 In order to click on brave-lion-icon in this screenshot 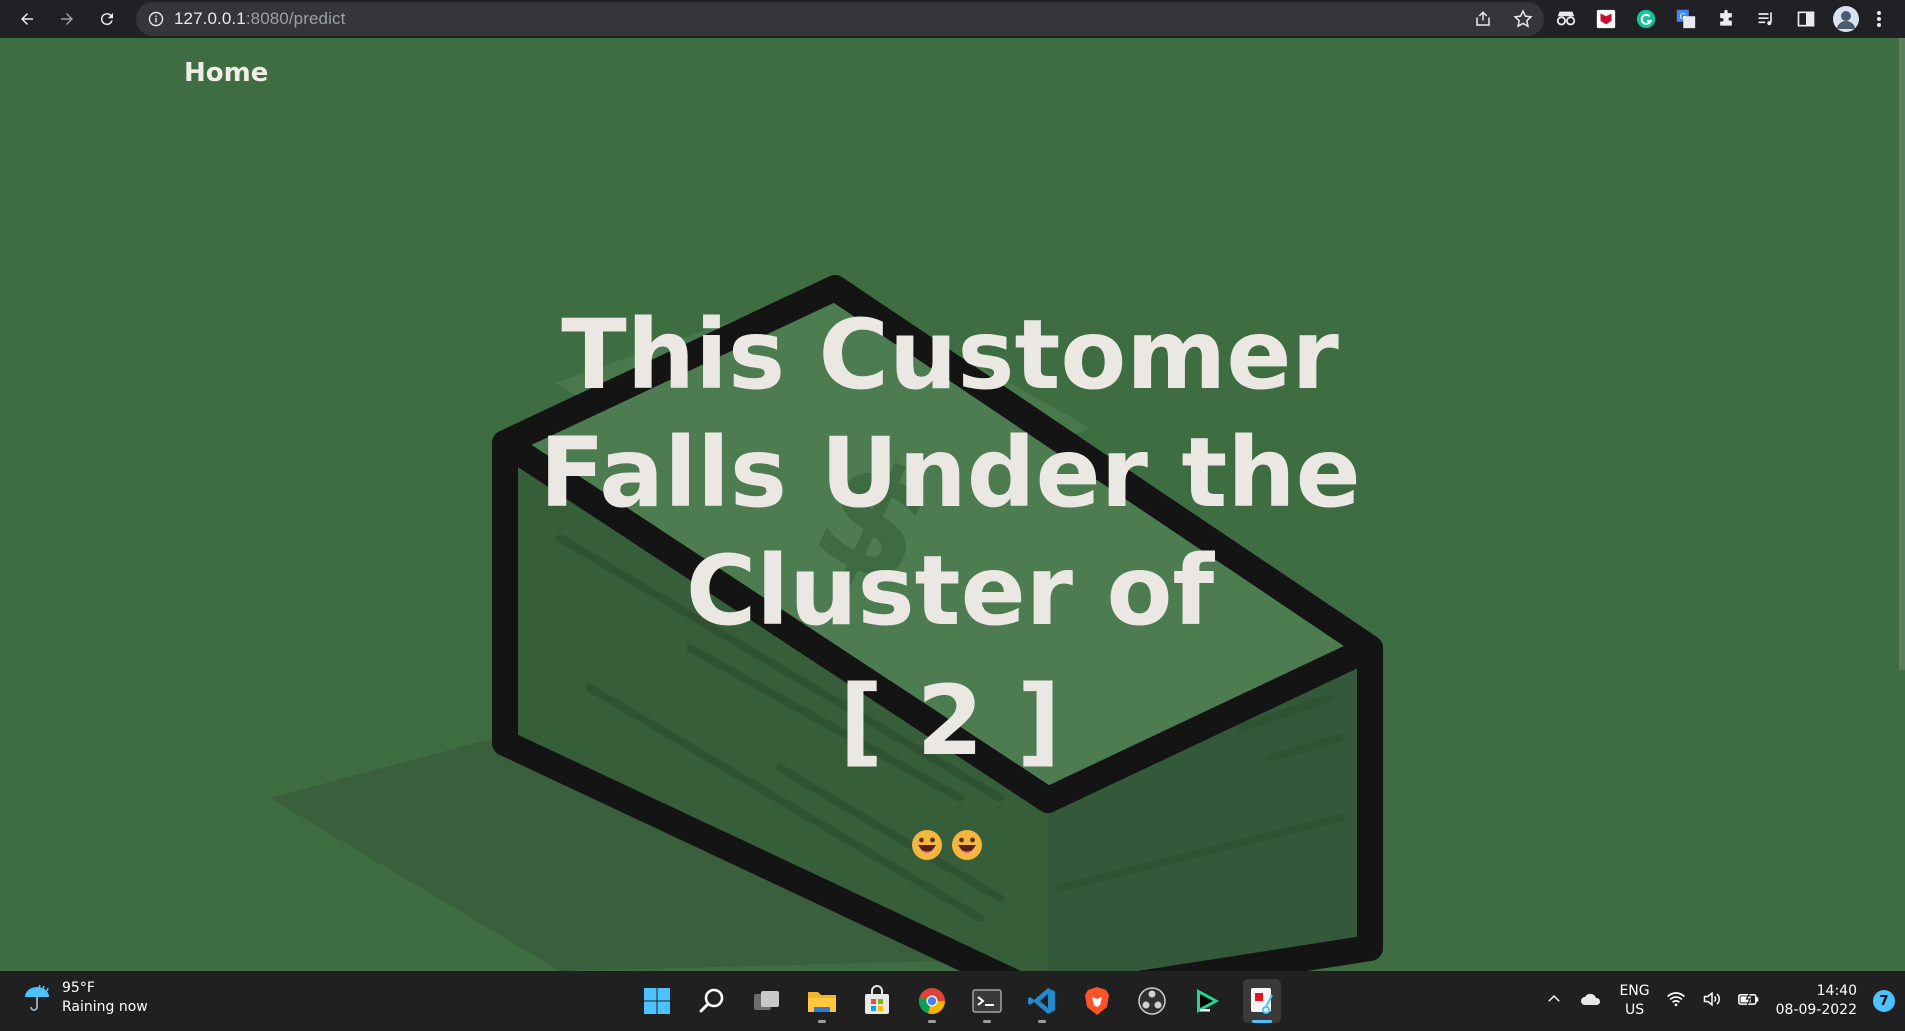, I will do `click(1097, 1001)`.